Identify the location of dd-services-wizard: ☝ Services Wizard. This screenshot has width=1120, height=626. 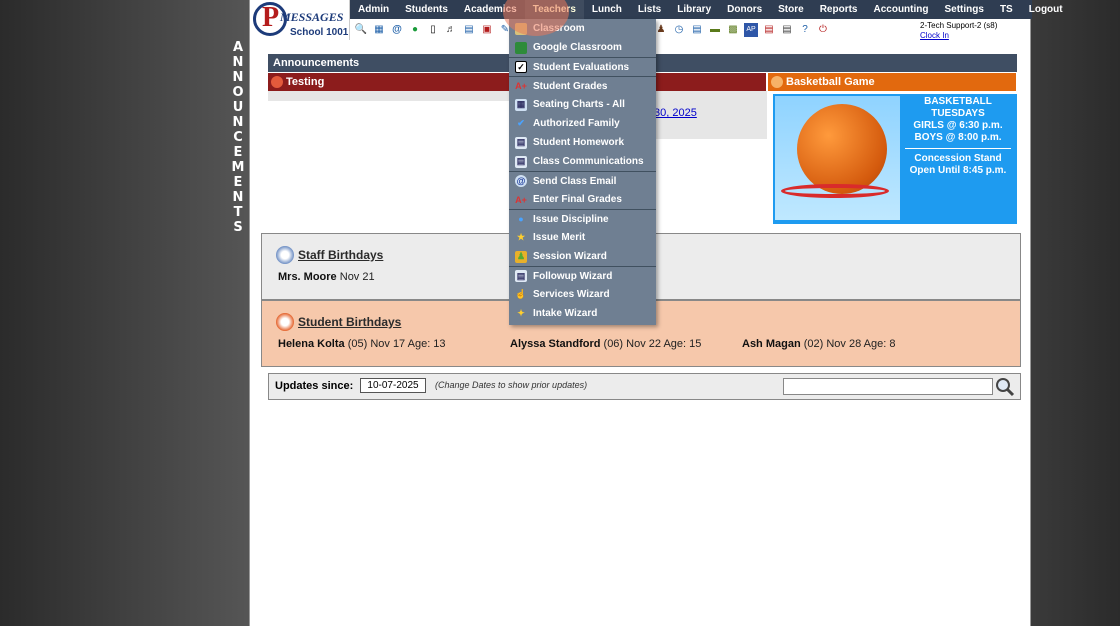
(582, 294).